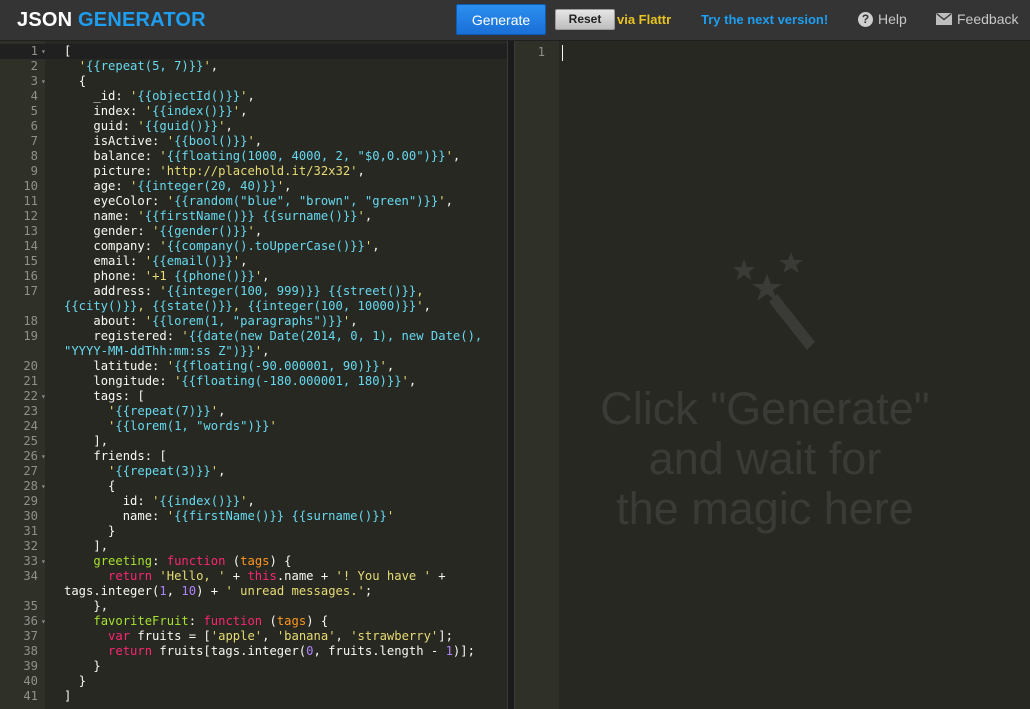 Image resolution: width=1030 pixels, height=709 pixels. I want to click on code-text: index: '{{index()}}',, so click(156, 111).